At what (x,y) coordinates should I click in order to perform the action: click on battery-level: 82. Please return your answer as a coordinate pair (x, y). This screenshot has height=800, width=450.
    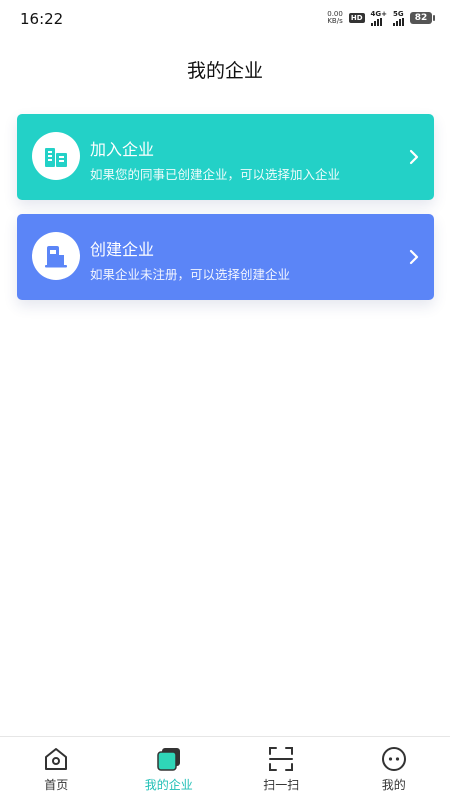
    Looking at the image, I should click on (421, 18).